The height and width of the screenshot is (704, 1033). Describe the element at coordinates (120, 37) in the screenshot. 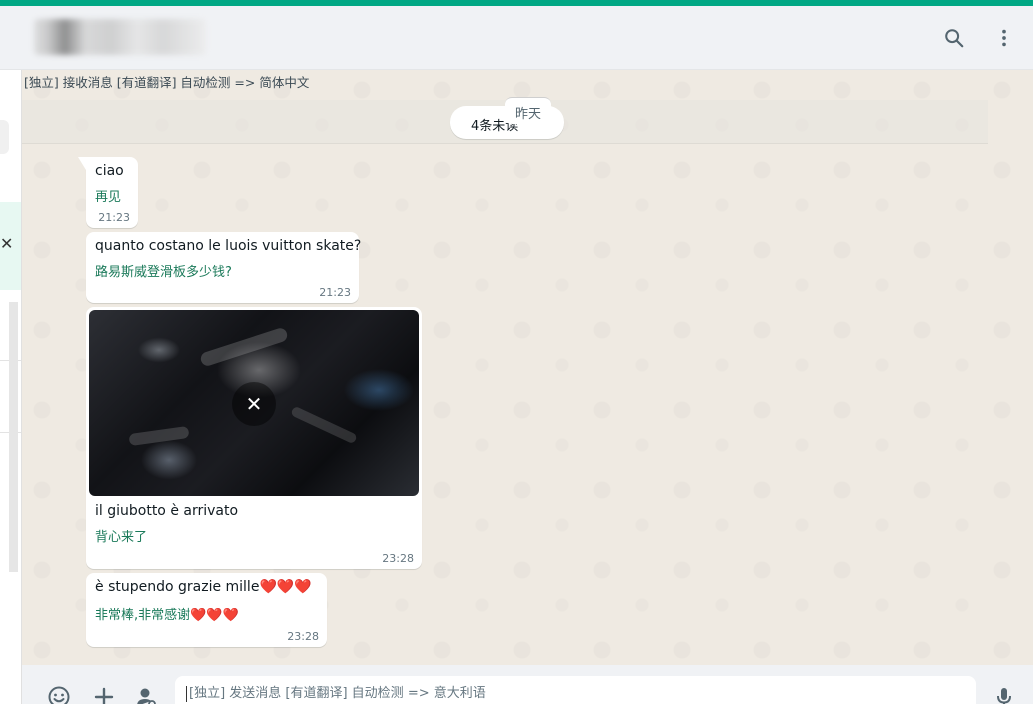

I see `contact-name-blurred` at that location.